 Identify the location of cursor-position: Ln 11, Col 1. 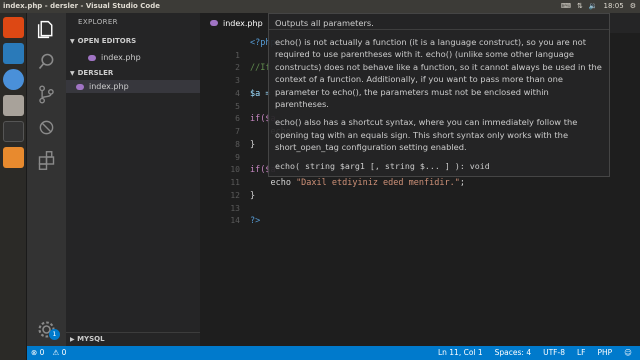
(460, 353).